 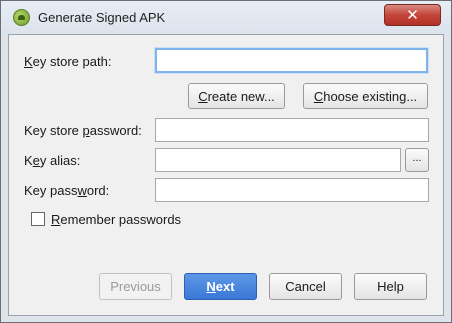 I want to click on key-password-input, so click(x=292, y=190).